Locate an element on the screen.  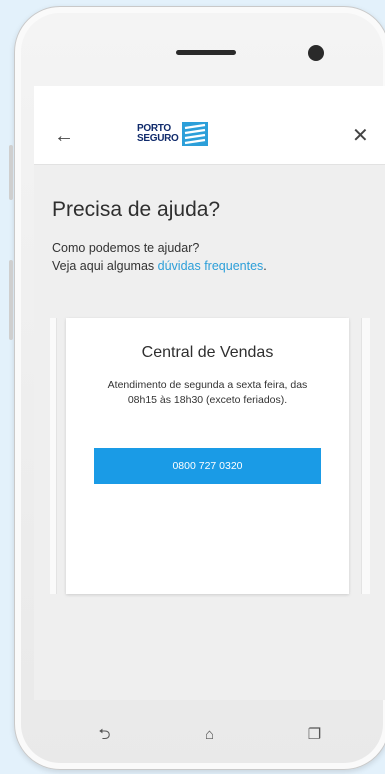
previous-card-peek is located at coordinates (53, 456).